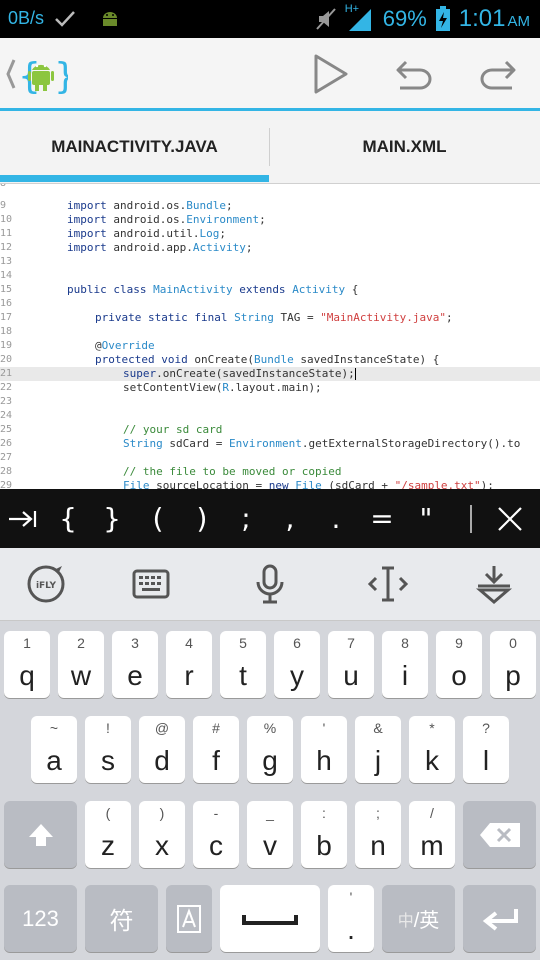 This screenshot has height=960, width=540. Describe the element at coordinates (68, 518) in the screenshot. I see `symbol-key: {` at that location.